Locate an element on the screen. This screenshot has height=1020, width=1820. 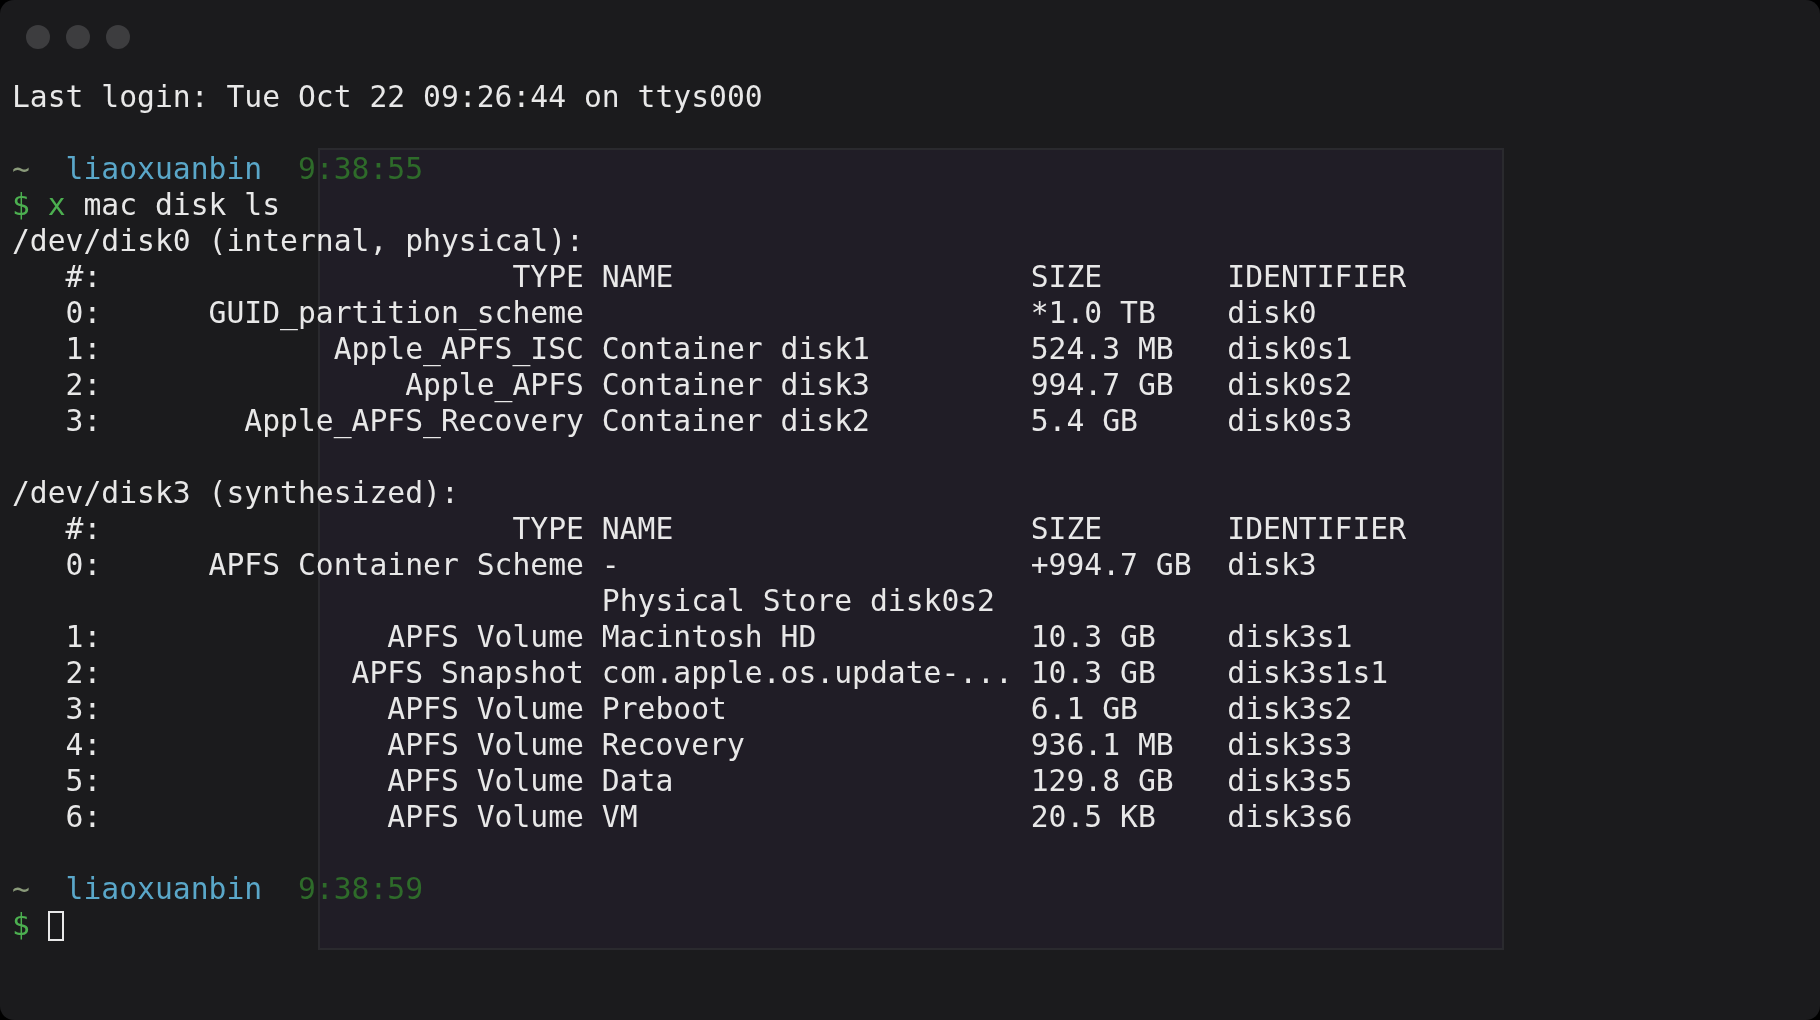
table-cell: Apple_APFS_Recovery is located at coordinates (414, 421).